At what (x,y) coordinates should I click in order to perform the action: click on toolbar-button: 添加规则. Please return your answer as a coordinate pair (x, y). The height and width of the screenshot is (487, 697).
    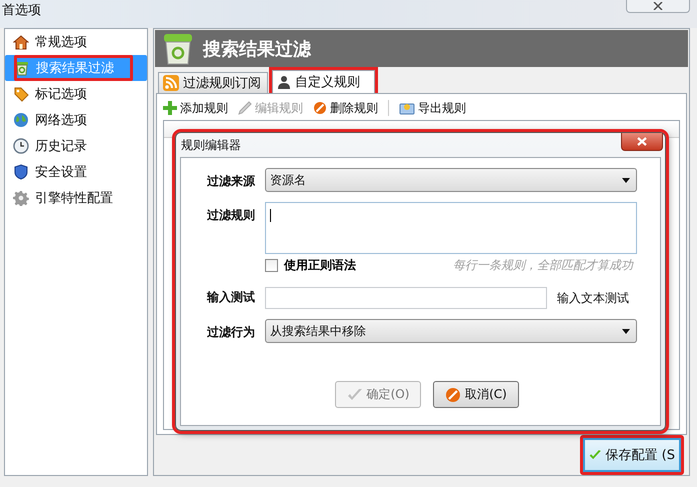
    Looking at the image, I should click on (195, 108).